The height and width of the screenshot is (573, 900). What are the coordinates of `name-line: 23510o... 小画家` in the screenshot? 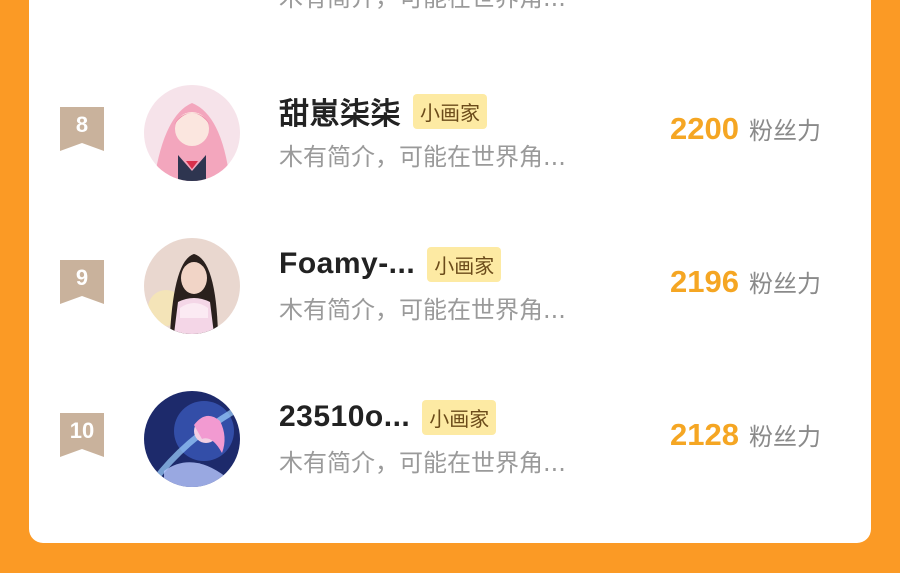 It's located at (388, 417).